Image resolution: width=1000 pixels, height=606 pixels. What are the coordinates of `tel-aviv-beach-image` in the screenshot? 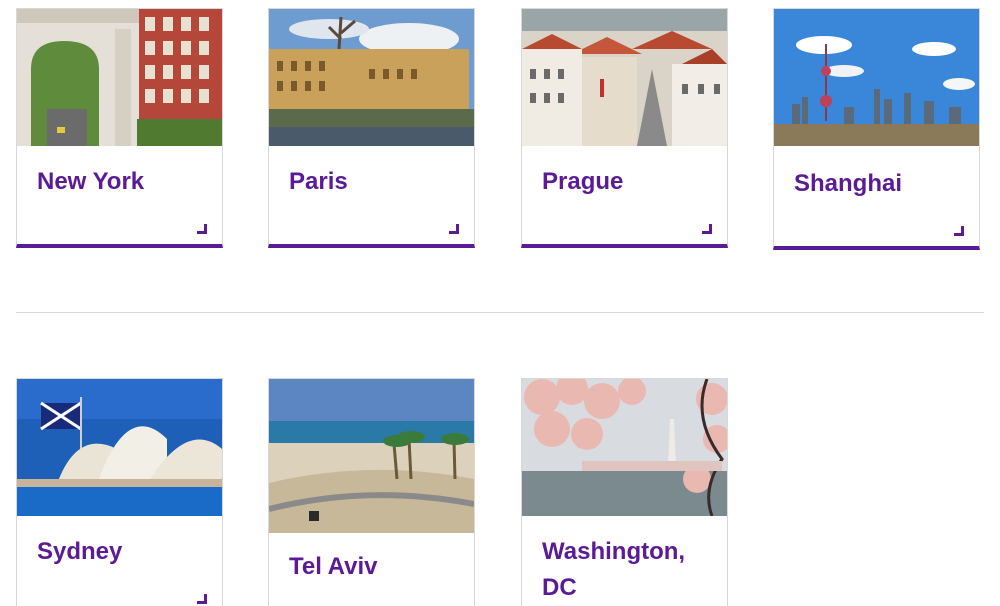 It's located at (371, 456).